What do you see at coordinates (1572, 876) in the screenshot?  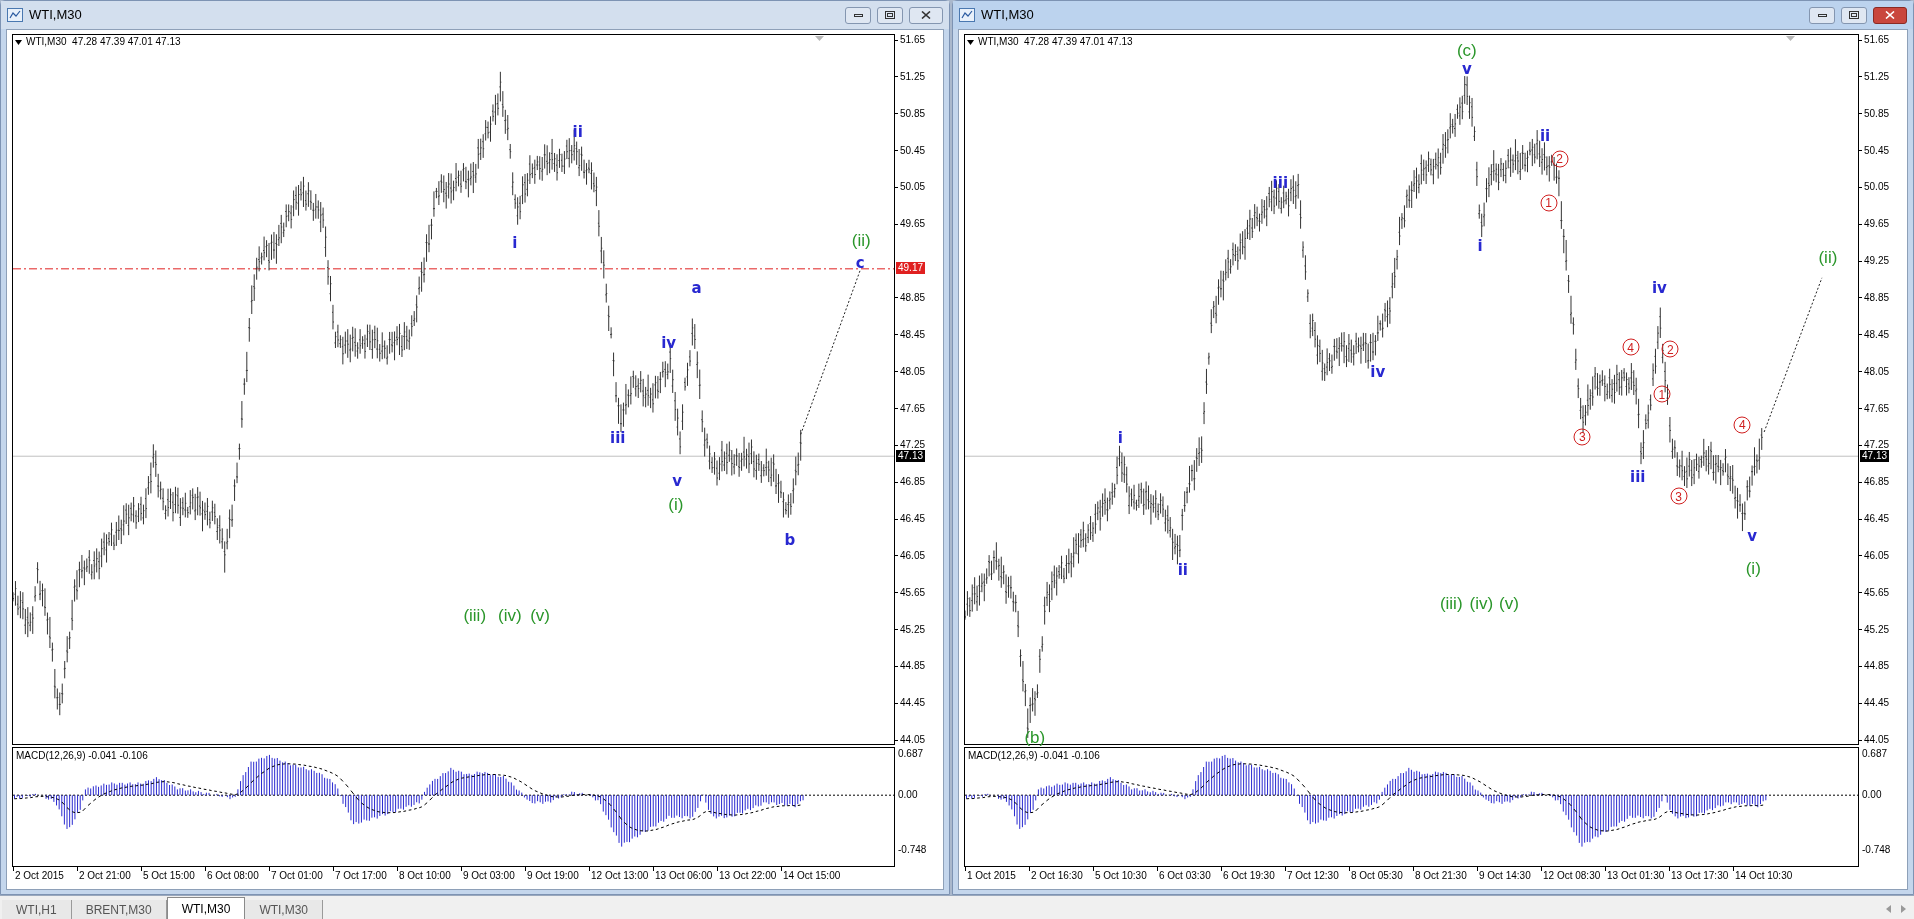 I see `time-label: 12 Oct 08:30` at bounding box center [1572, 876].